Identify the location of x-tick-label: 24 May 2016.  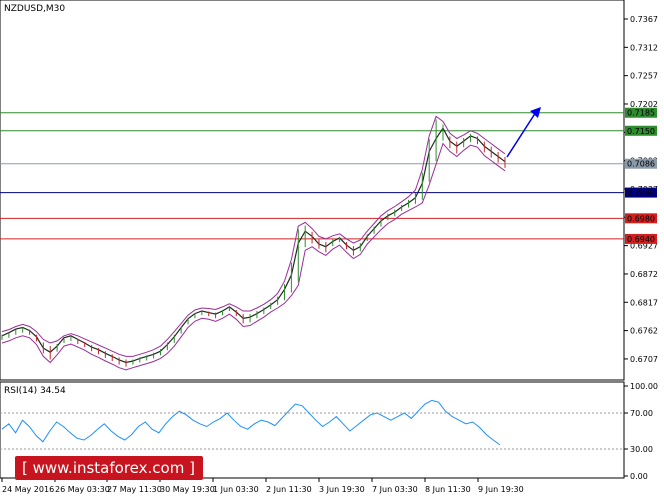
(28, 489).